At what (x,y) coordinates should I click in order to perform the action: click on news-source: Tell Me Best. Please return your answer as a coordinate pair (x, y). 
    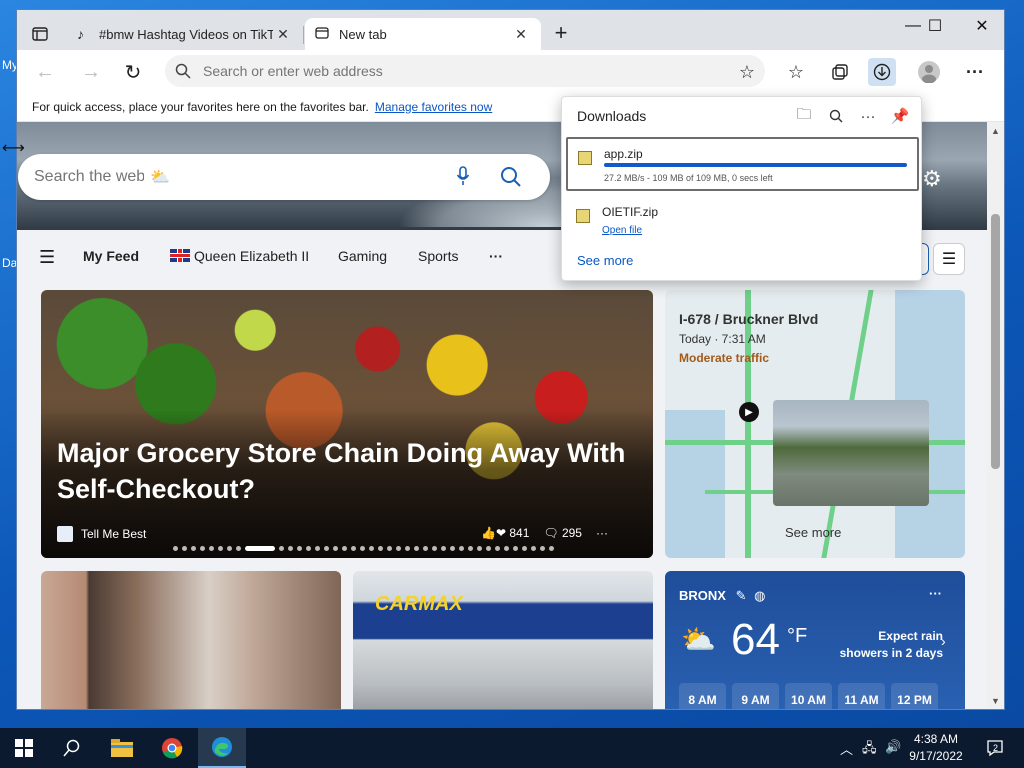
    Looking at the image, I should click on (101, 534).